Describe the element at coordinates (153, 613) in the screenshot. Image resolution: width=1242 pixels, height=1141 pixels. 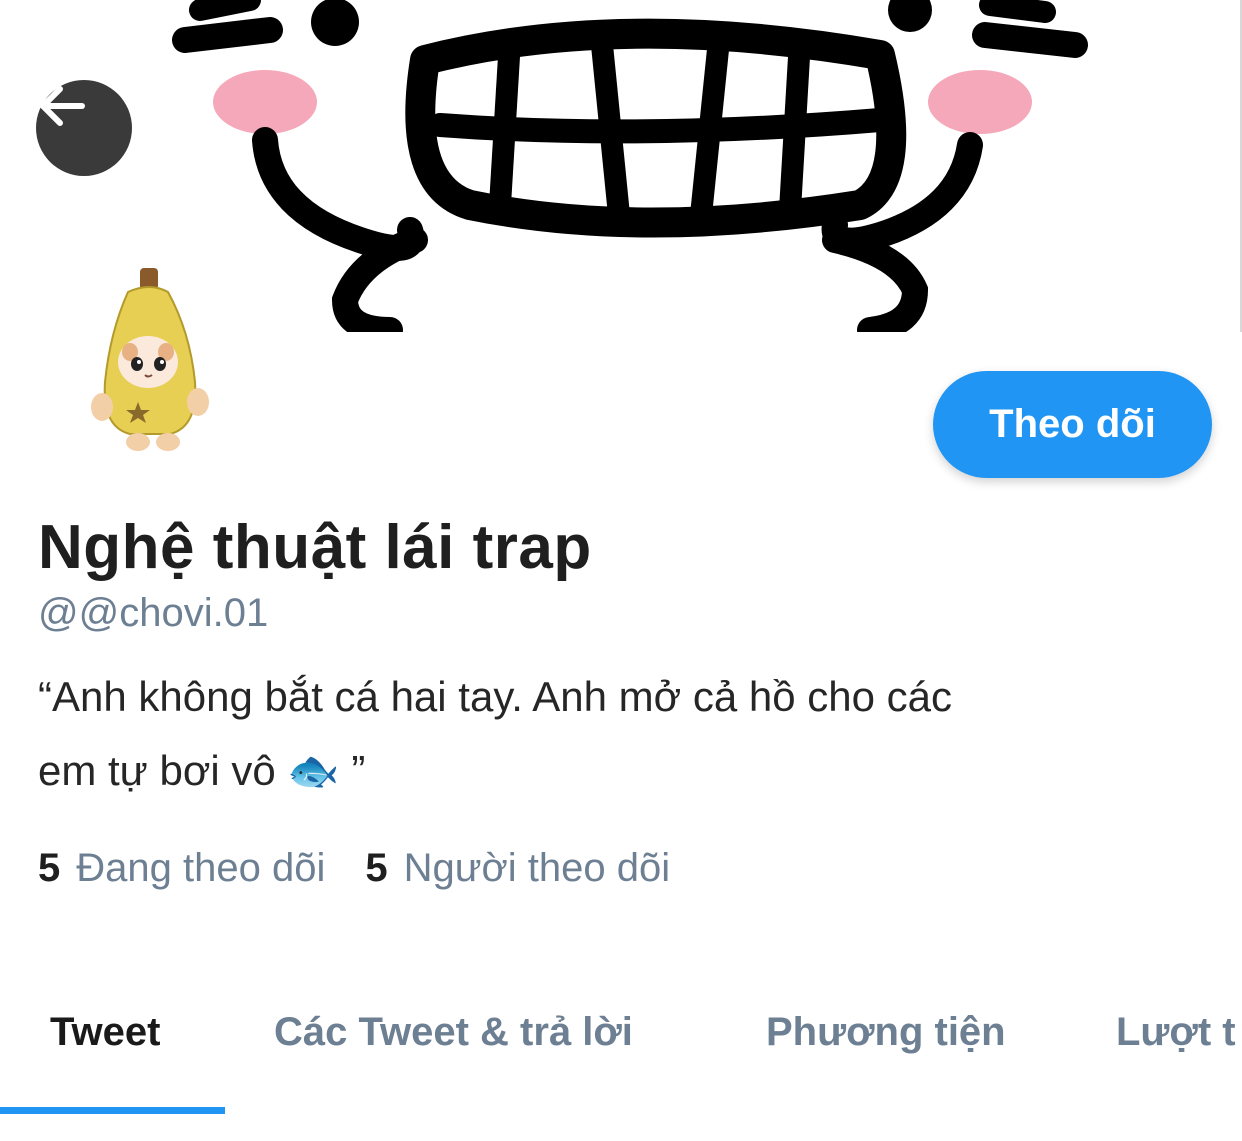
I see `profile-handle: @@chovi.01` at that location.